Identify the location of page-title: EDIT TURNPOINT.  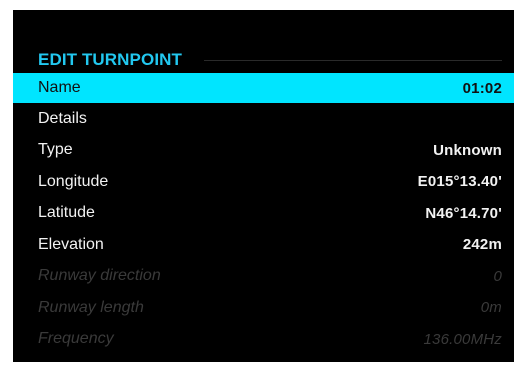
(110, 59).